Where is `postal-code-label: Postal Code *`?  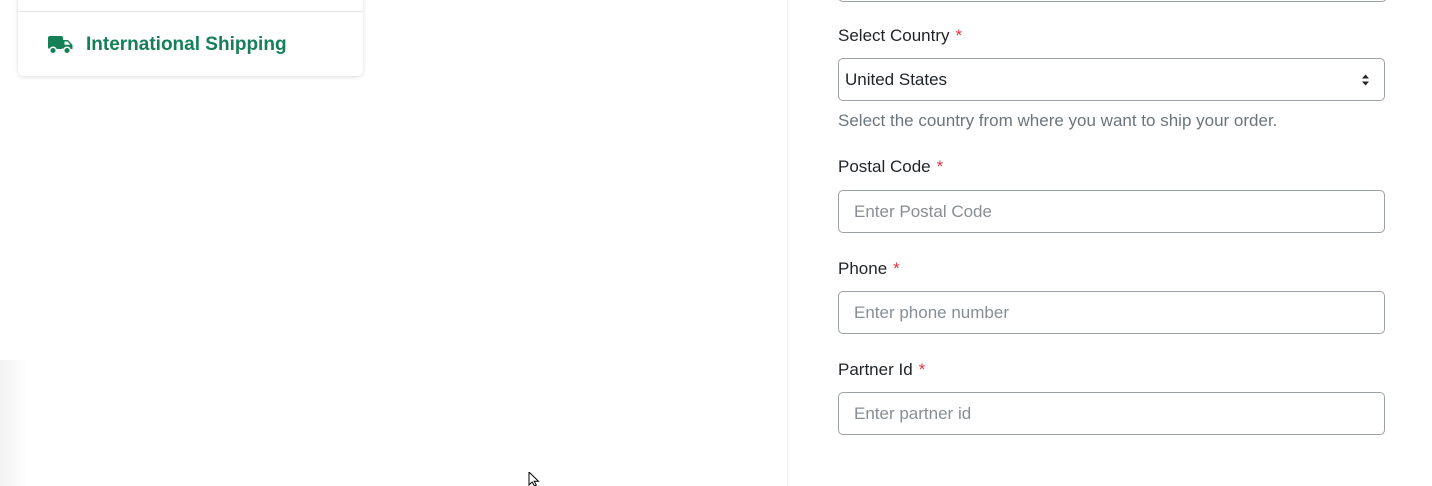 postal-code-label: Postal Code * is located at coordinates (890, 167).